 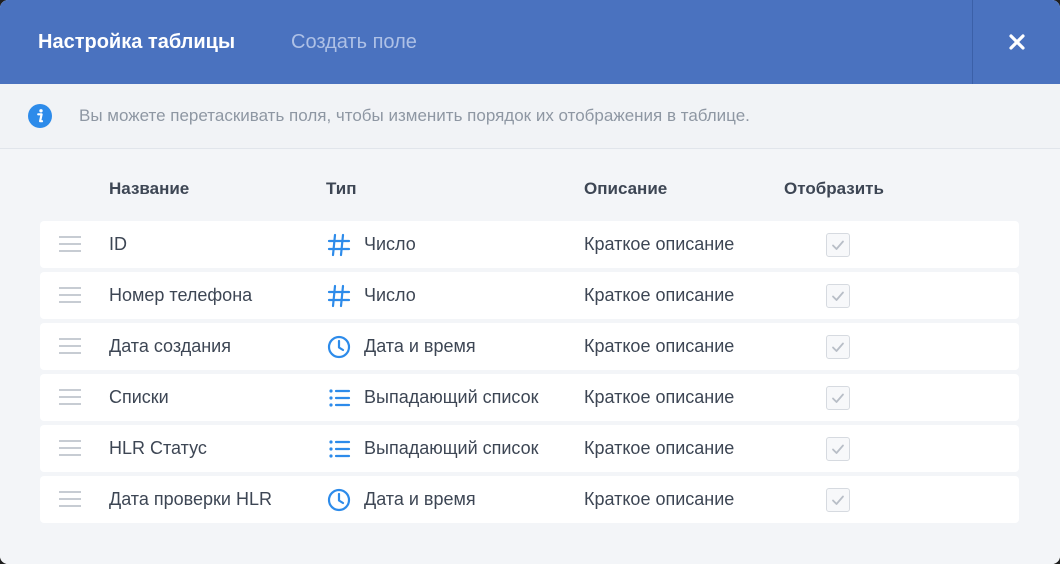 I want to click on close-icon, so click(x=1016, y=42).